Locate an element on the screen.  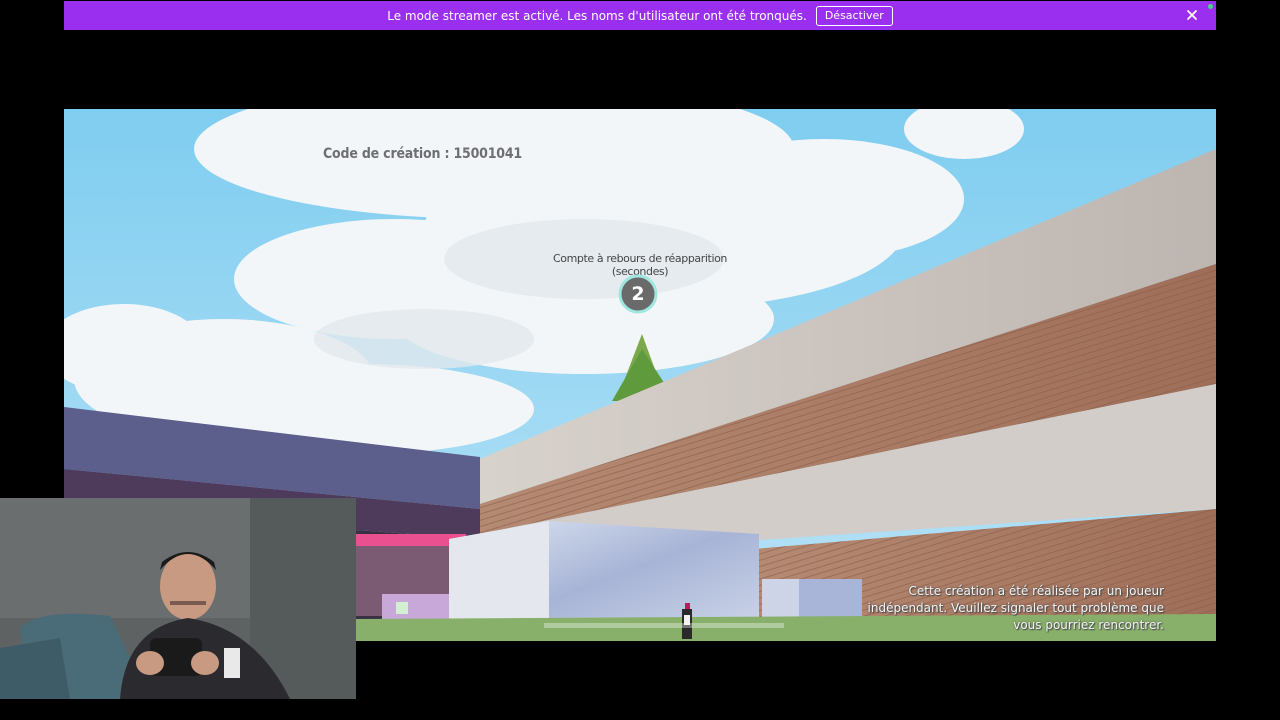
close-icon is located at coordinates (1192, 15).